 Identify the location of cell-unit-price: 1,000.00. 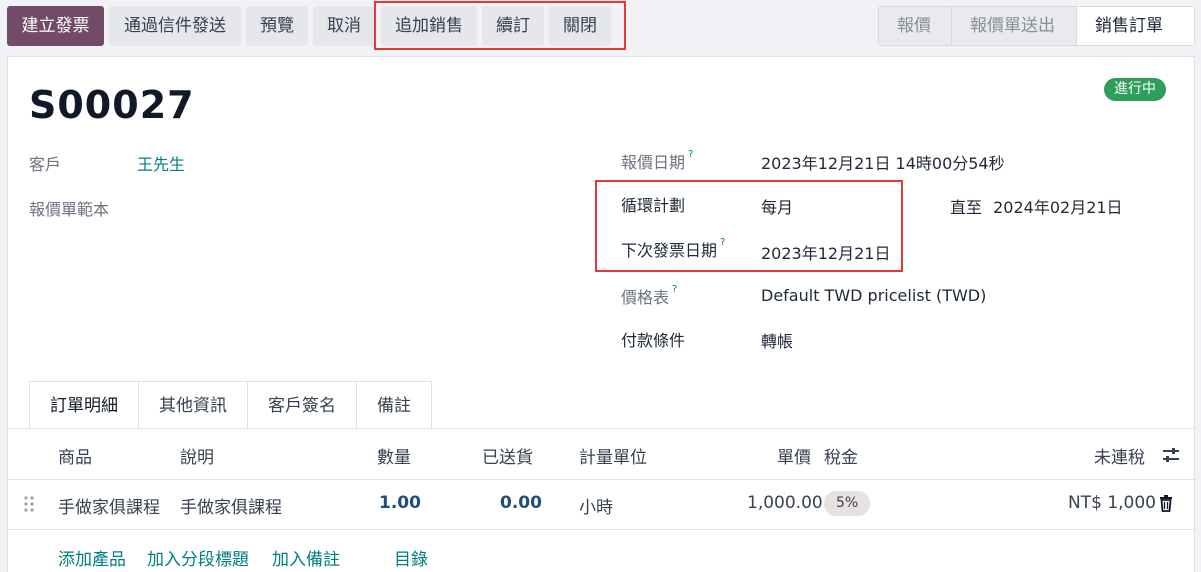
(785, 503).